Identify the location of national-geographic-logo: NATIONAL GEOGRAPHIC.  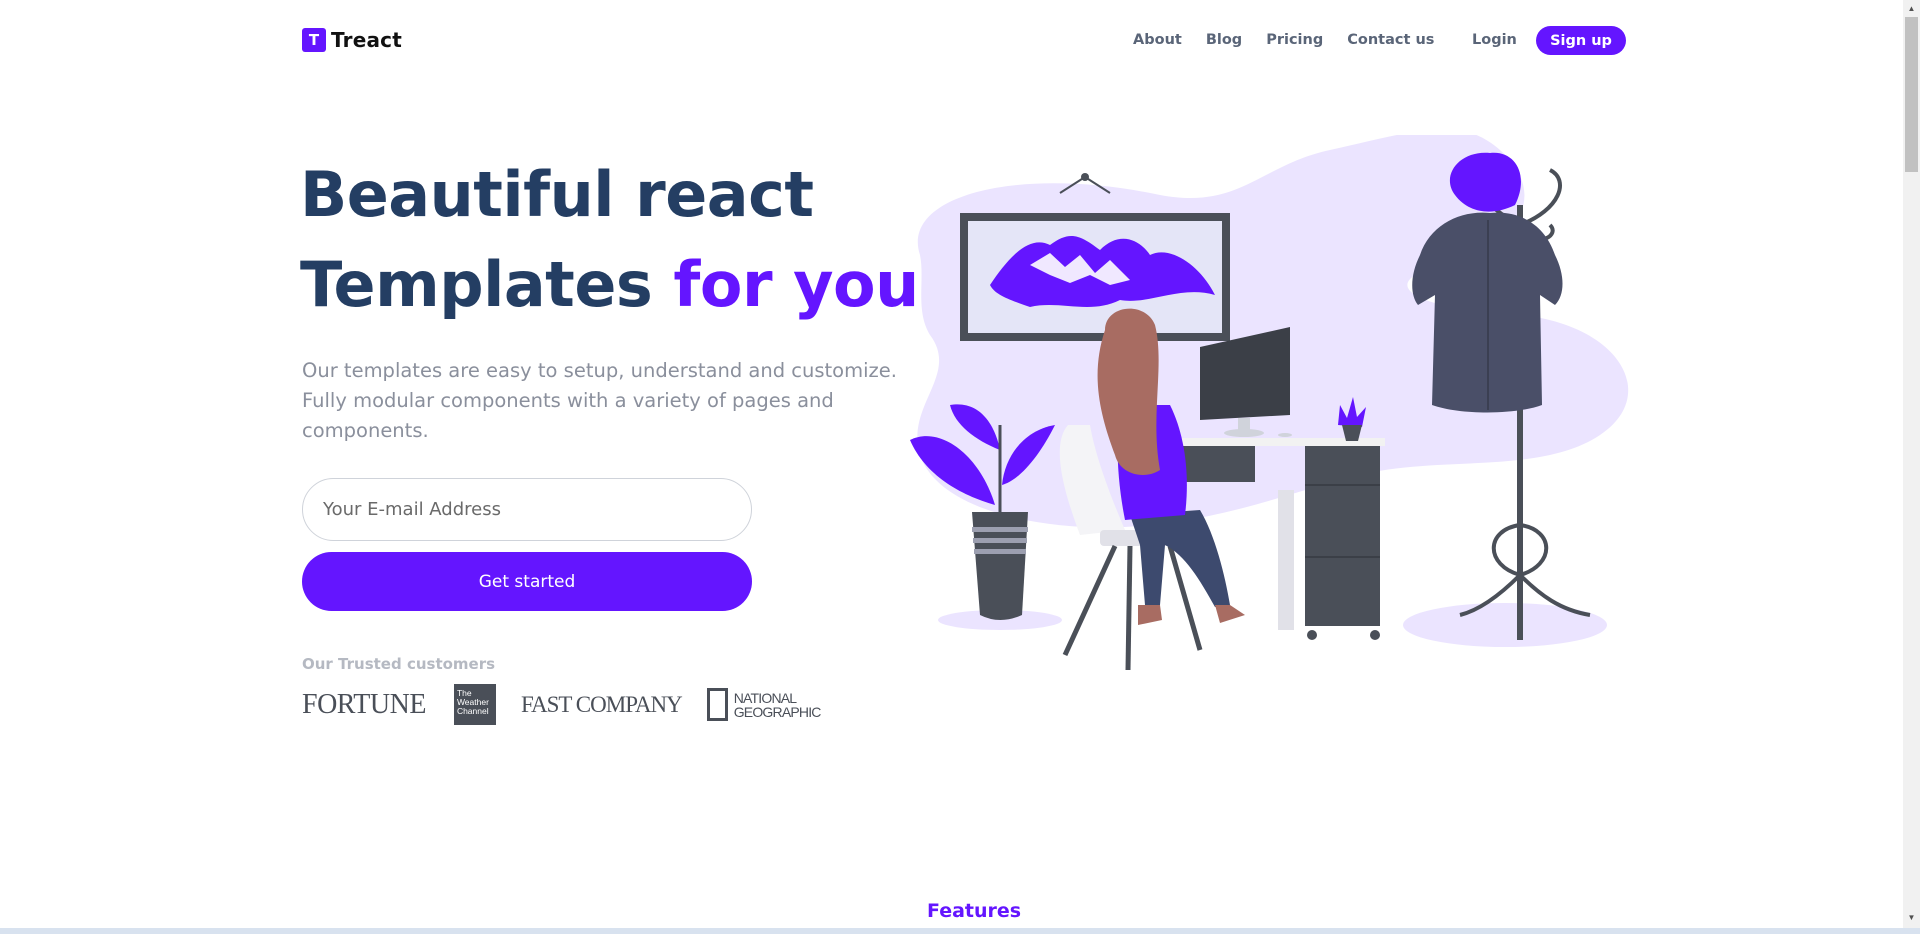
(764, 704).